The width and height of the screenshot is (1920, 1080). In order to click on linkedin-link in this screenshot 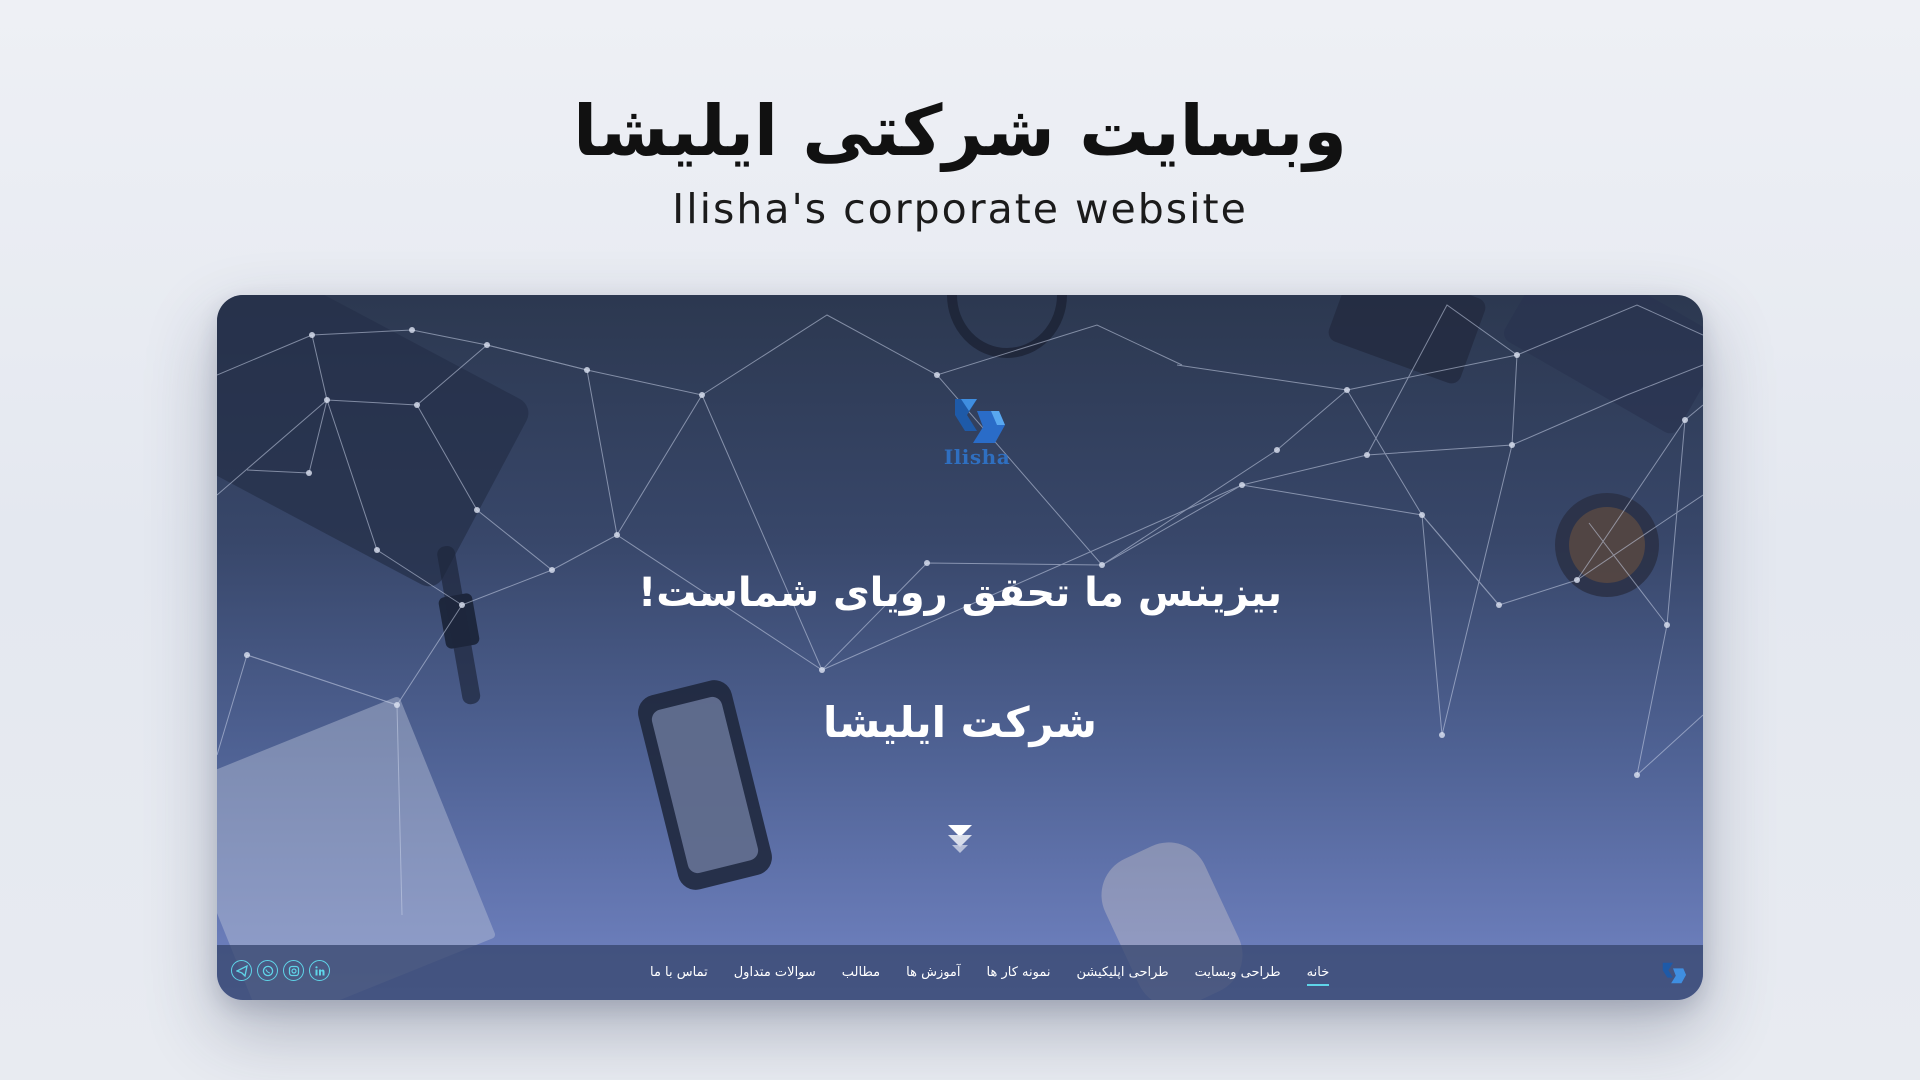, I will do `click(319, 970)`.